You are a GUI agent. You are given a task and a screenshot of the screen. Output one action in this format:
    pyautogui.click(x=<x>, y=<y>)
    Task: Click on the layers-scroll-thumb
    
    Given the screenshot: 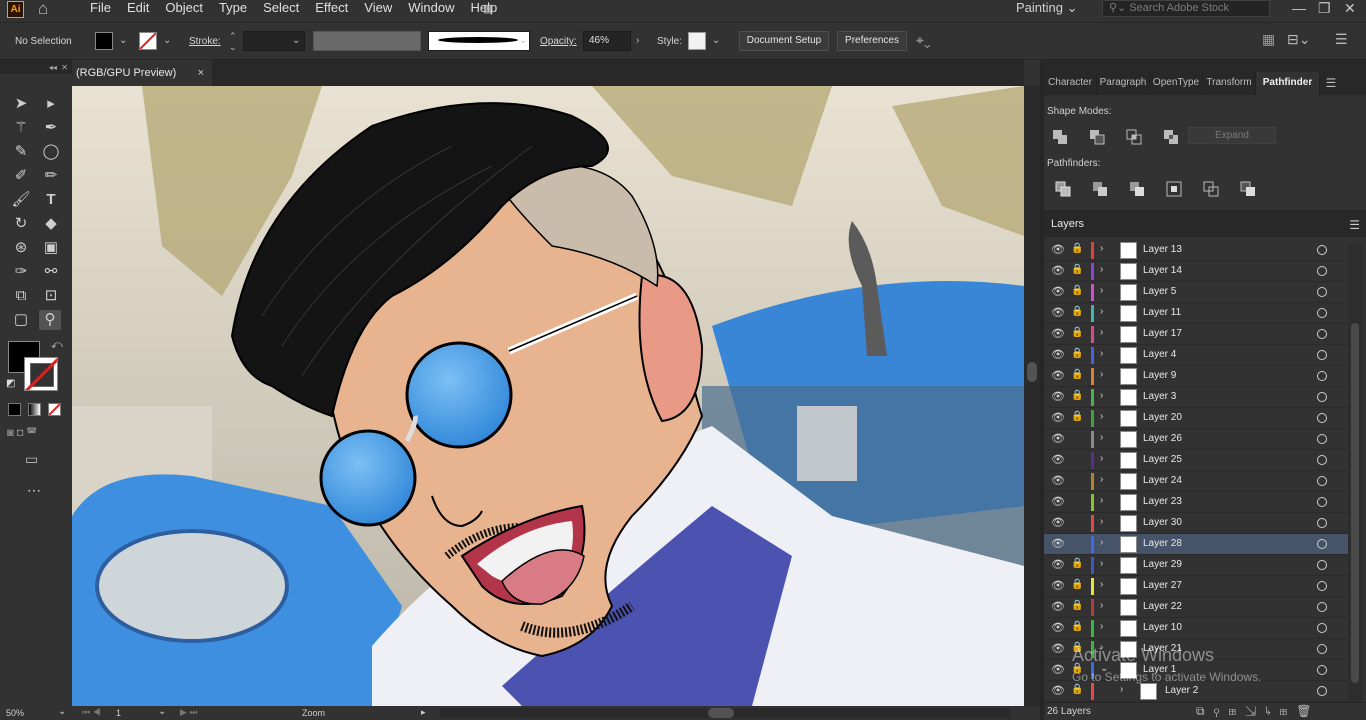 What is the action you would take?
    pyautogui.click(x=1355, y=503)
    